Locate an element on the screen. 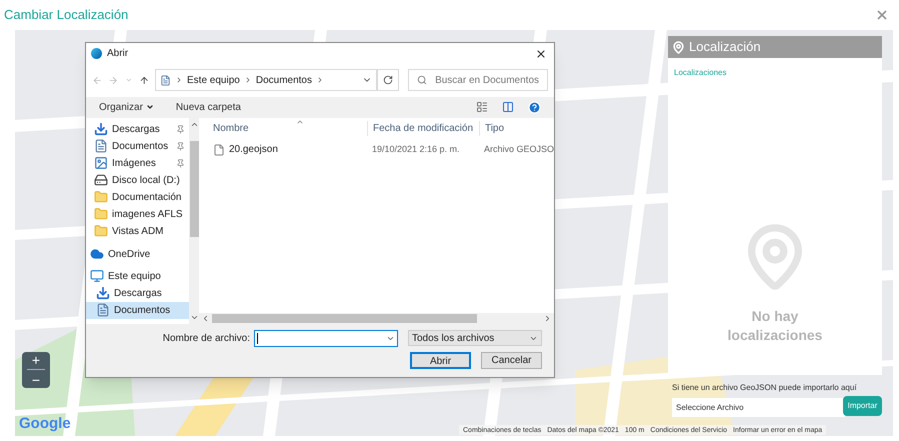 The height and width of the screenshot is (441, 899). import-hint: Si tiene un archivo GeoJSON puede importarlo aquí is located at coordinates (764, 388).